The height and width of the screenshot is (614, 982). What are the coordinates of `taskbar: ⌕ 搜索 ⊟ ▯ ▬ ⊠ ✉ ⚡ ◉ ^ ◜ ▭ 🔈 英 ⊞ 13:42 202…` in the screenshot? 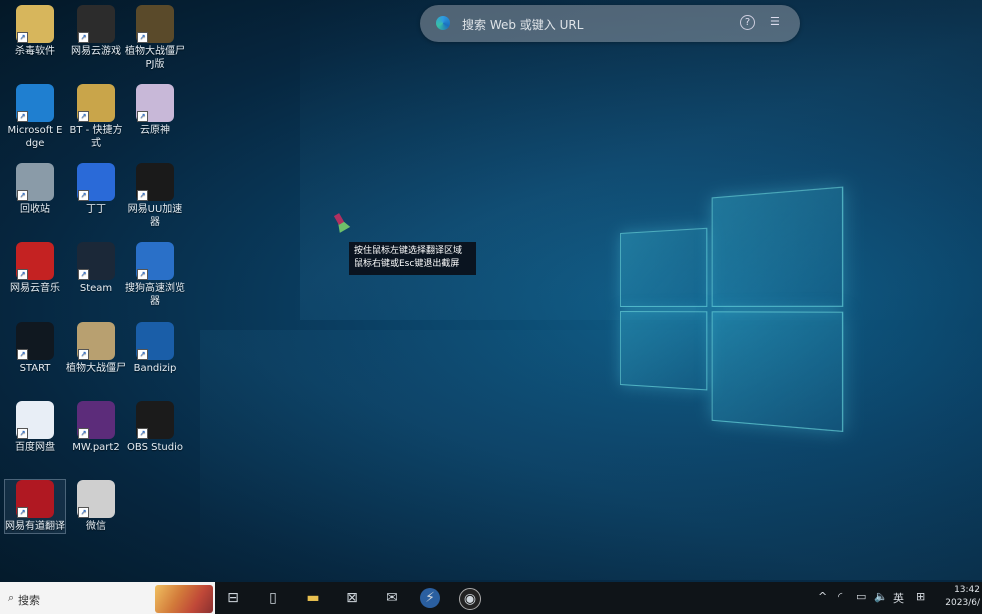 It's located at (491, 598).